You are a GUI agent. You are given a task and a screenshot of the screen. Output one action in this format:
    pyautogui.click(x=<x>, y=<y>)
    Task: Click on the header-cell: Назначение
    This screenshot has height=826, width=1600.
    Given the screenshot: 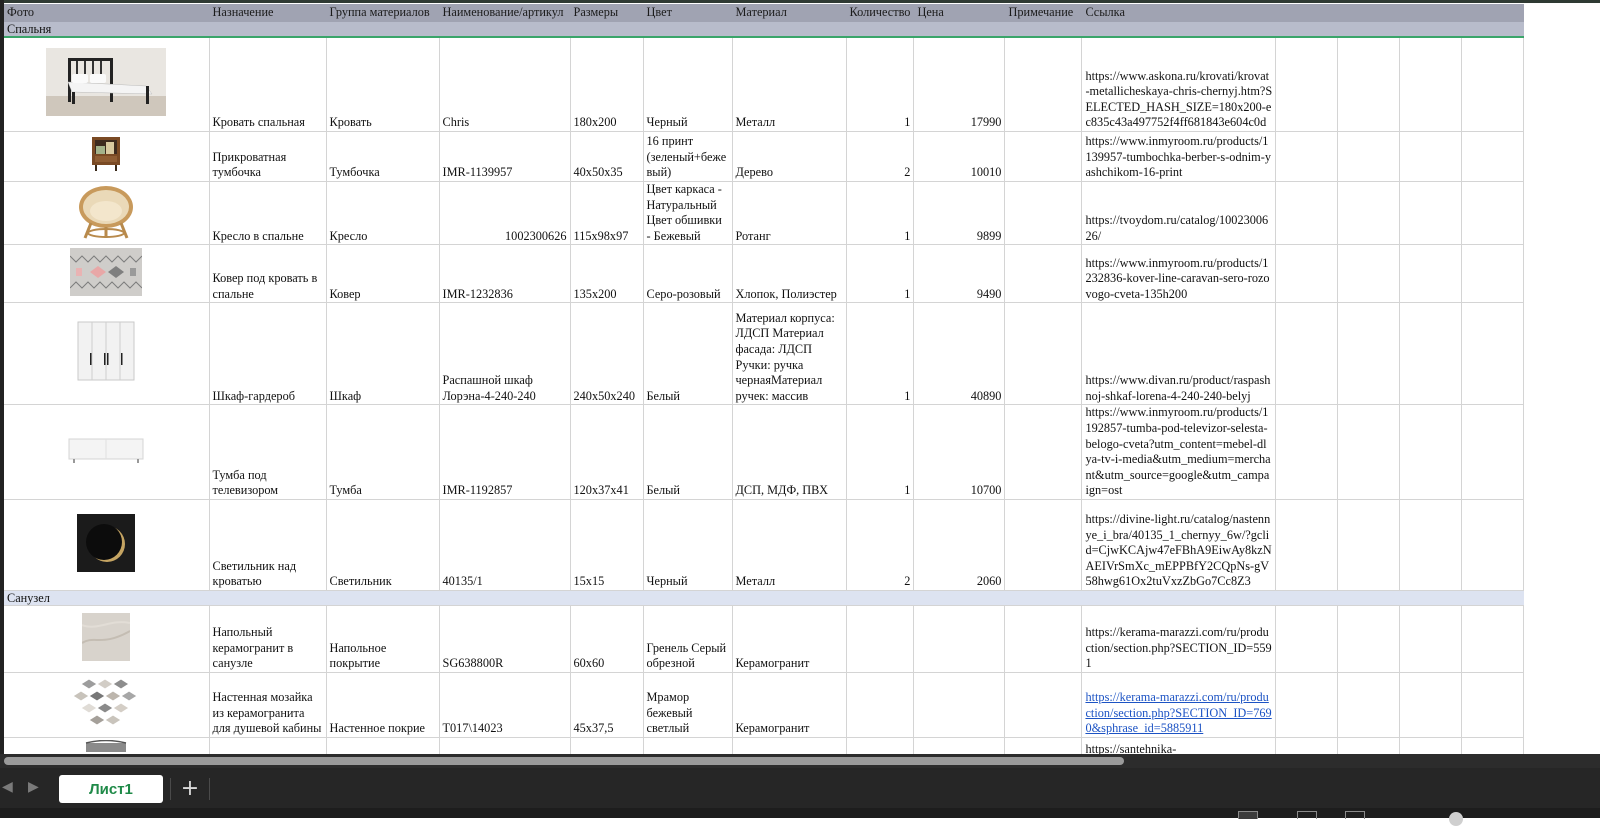 What is the action you would take?
    pyautogui.click(x=268, y=13)
    